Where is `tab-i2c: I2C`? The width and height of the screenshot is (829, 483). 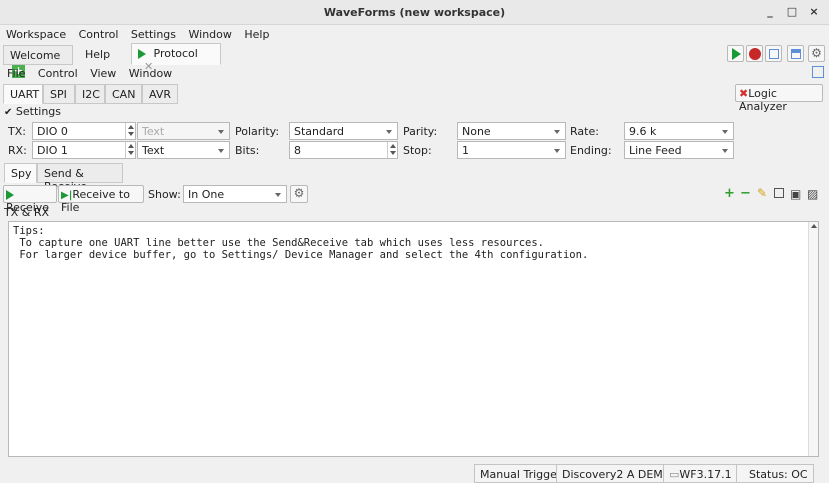
tab-i2c: I2C is located at coordinates (90, 94).